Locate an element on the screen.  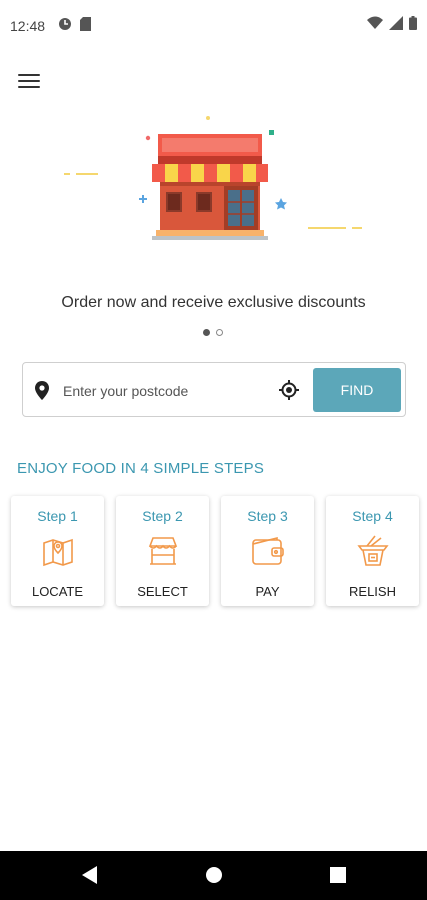
system-navigation-bar is located at coordinates (213, 875).